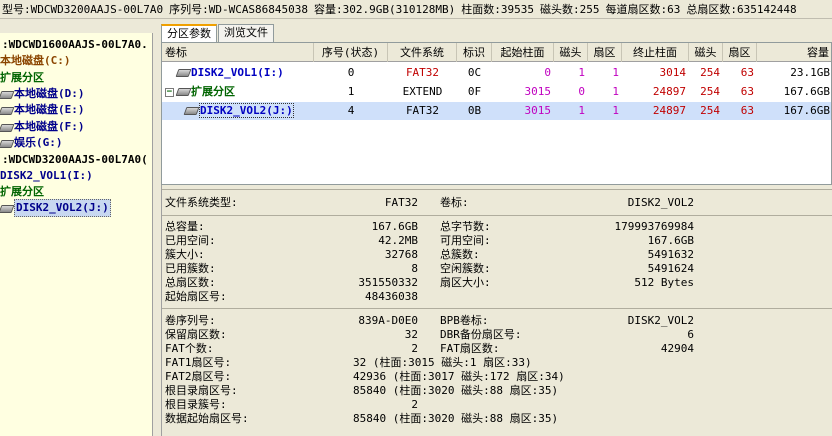 The height and width of the screenshot is (436, 832). Describe the element at coordinates (538, 91) in the screenshot. I see `cell-start-cyl: 3015` at that location.